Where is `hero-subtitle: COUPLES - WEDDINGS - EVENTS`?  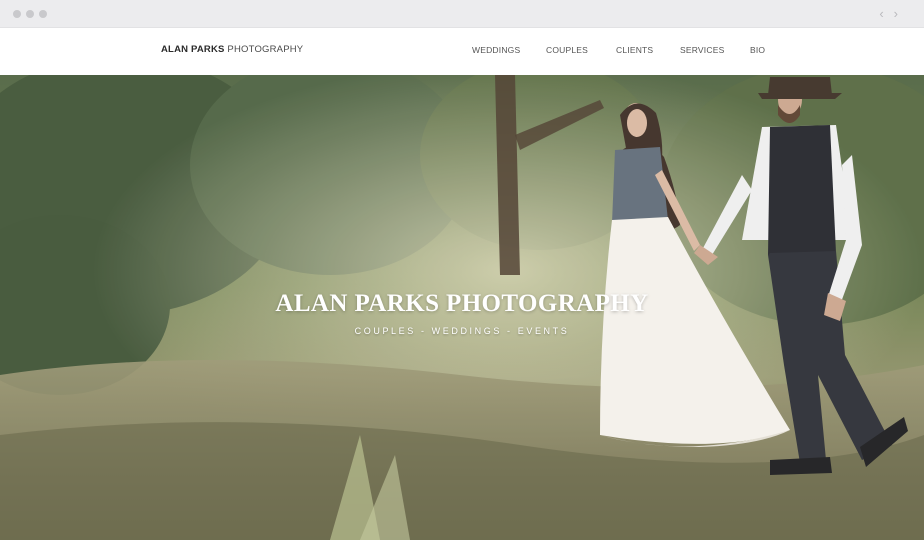 hero-subtitle: COUPLES - WEDDINGS - EVENTS is located at coordinates (462, 331).